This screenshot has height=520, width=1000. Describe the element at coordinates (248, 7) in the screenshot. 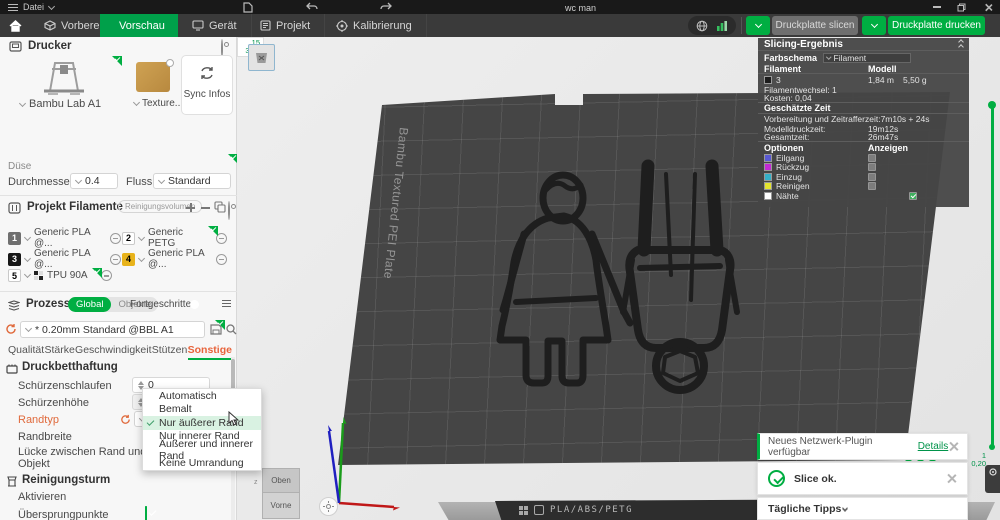

I see `new-project-button` at that location.